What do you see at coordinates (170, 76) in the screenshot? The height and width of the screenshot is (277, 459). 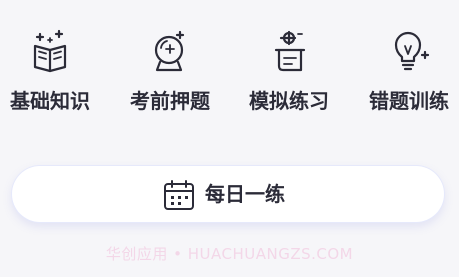 I see `menu-item-exam-prediction: 考前押题` at bounding box center [170, 76].